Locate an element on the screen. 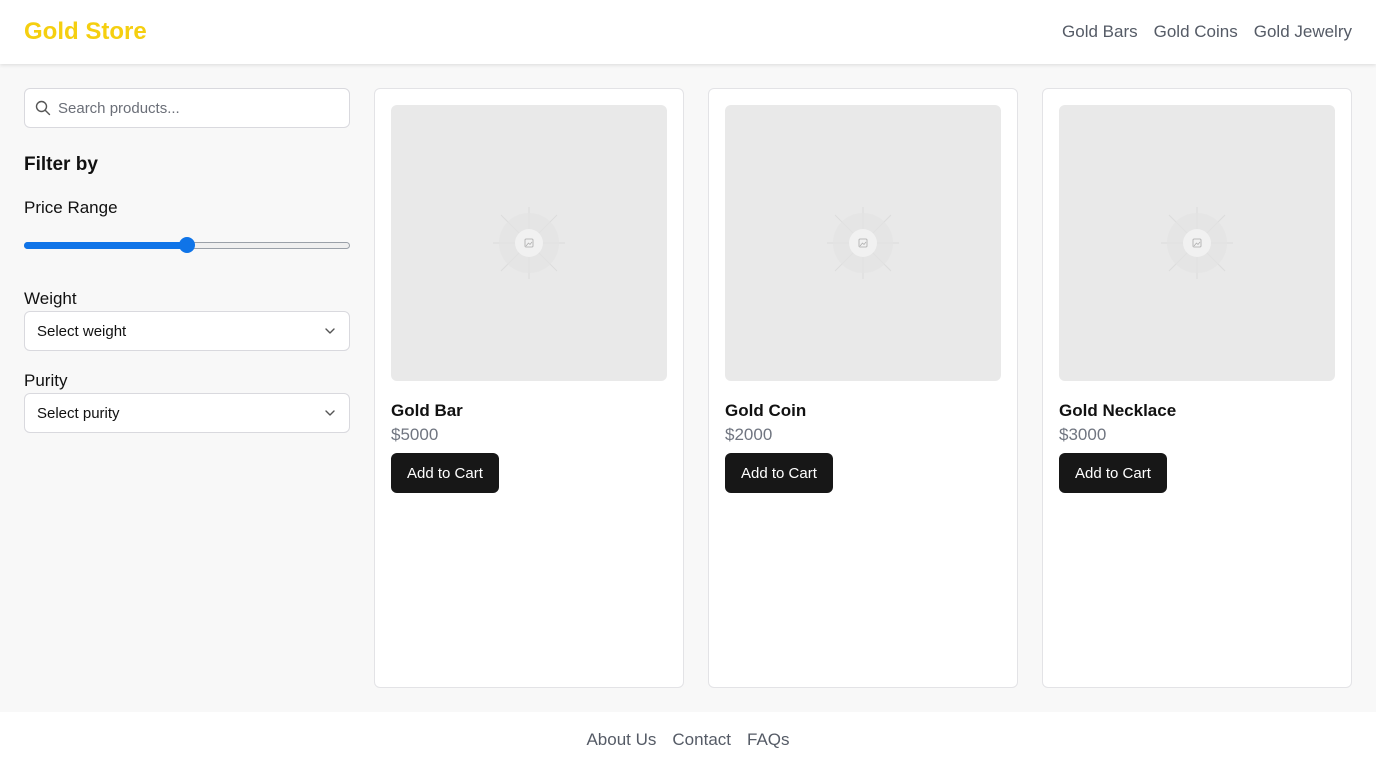 The height and width of the screenshot is (768, 1376). purity-label: Purity is located at coordinates (46, 380).